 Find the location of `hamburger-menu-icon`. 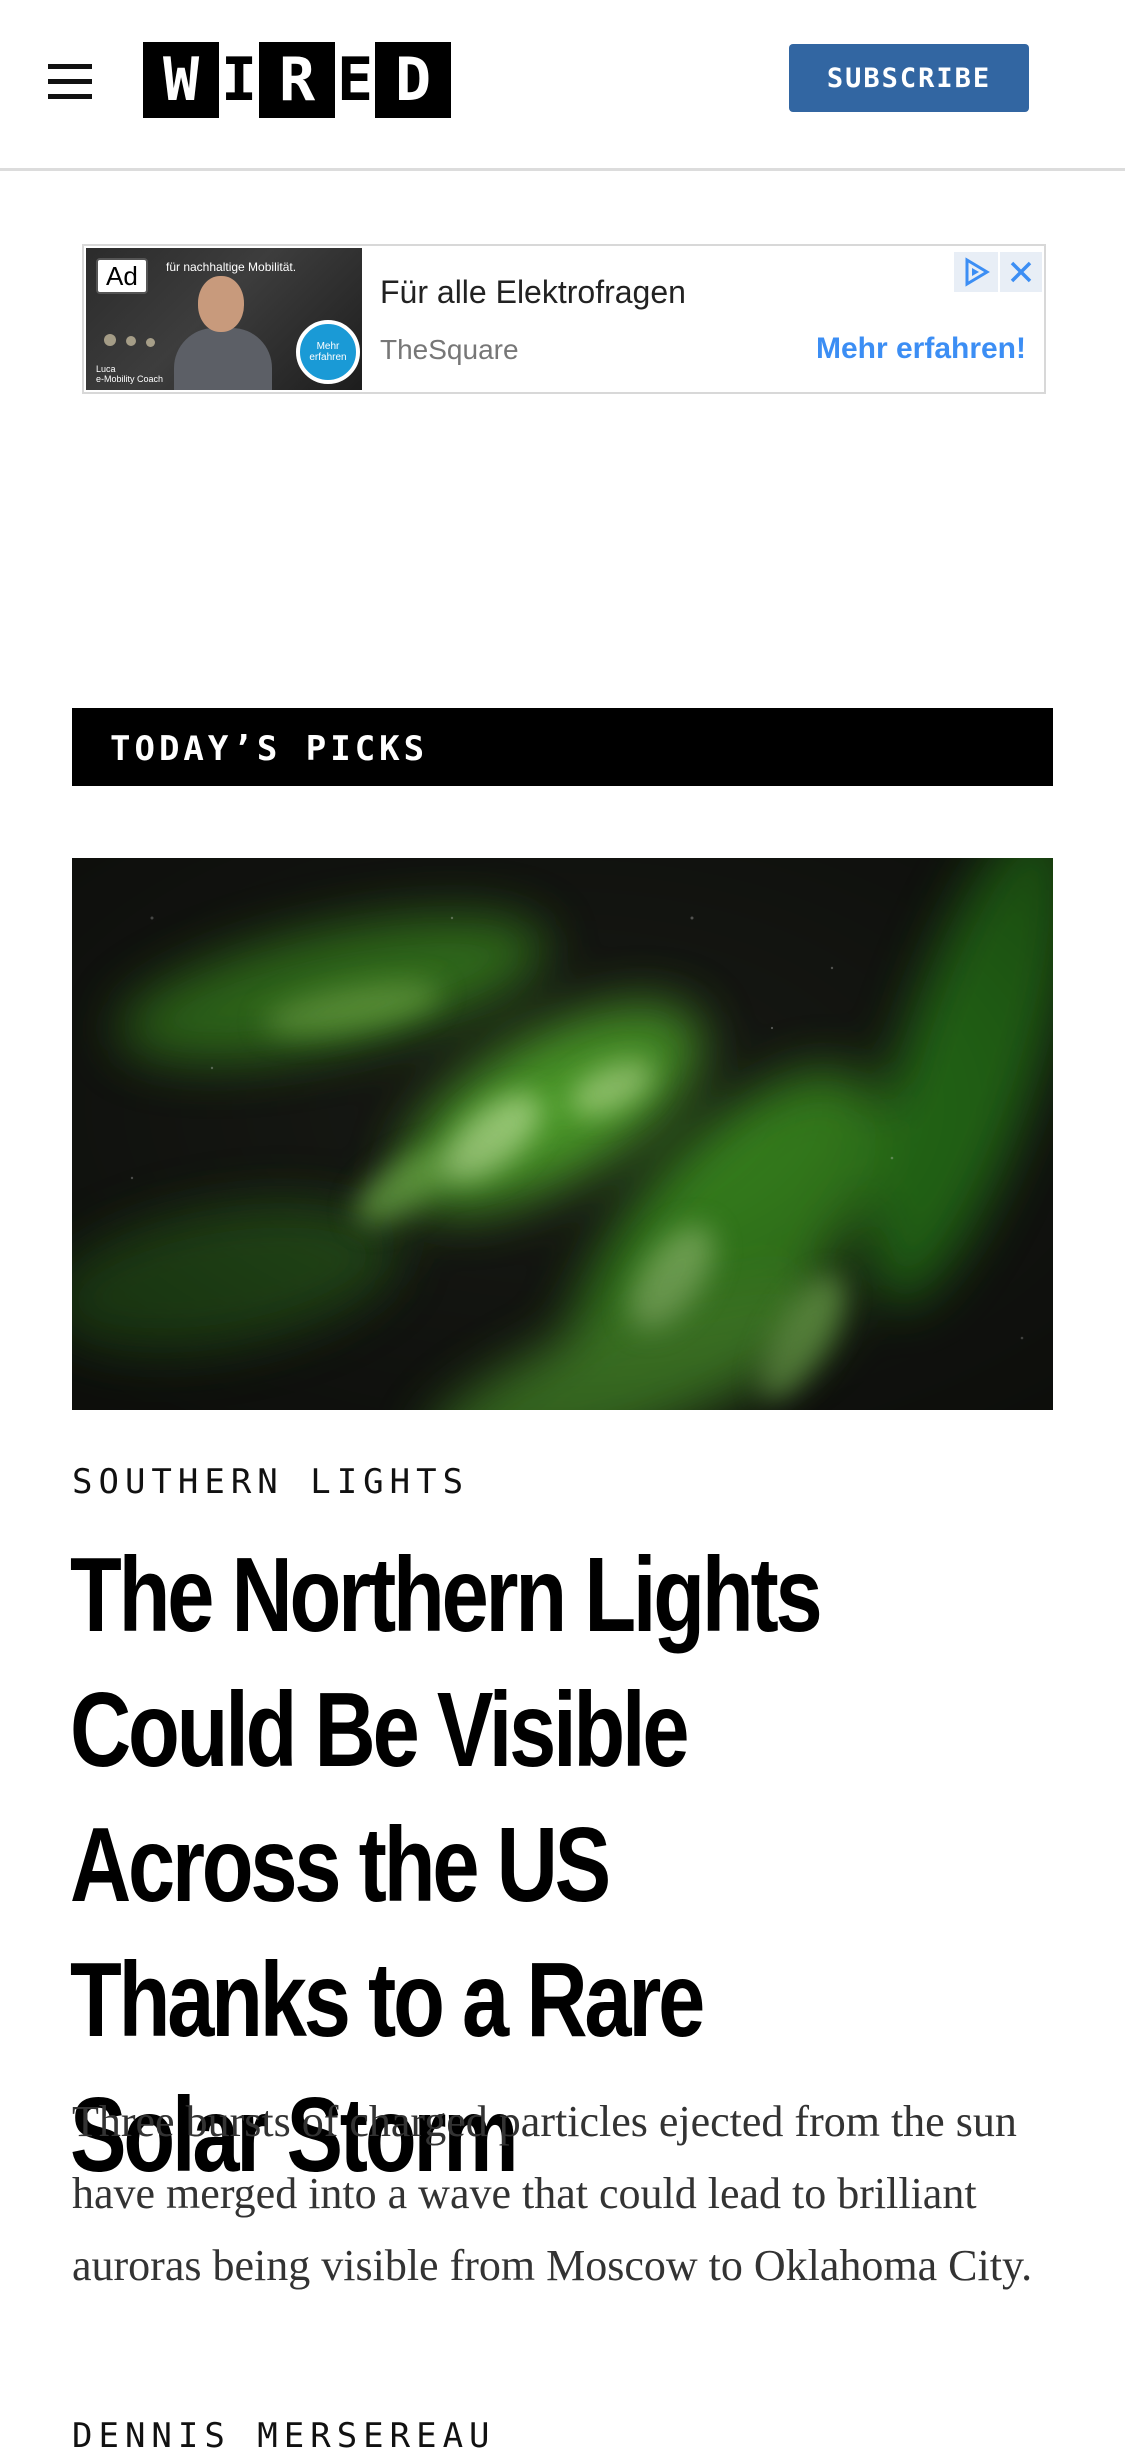

hamburger-menu-icon is located at coordinates (70, 82).